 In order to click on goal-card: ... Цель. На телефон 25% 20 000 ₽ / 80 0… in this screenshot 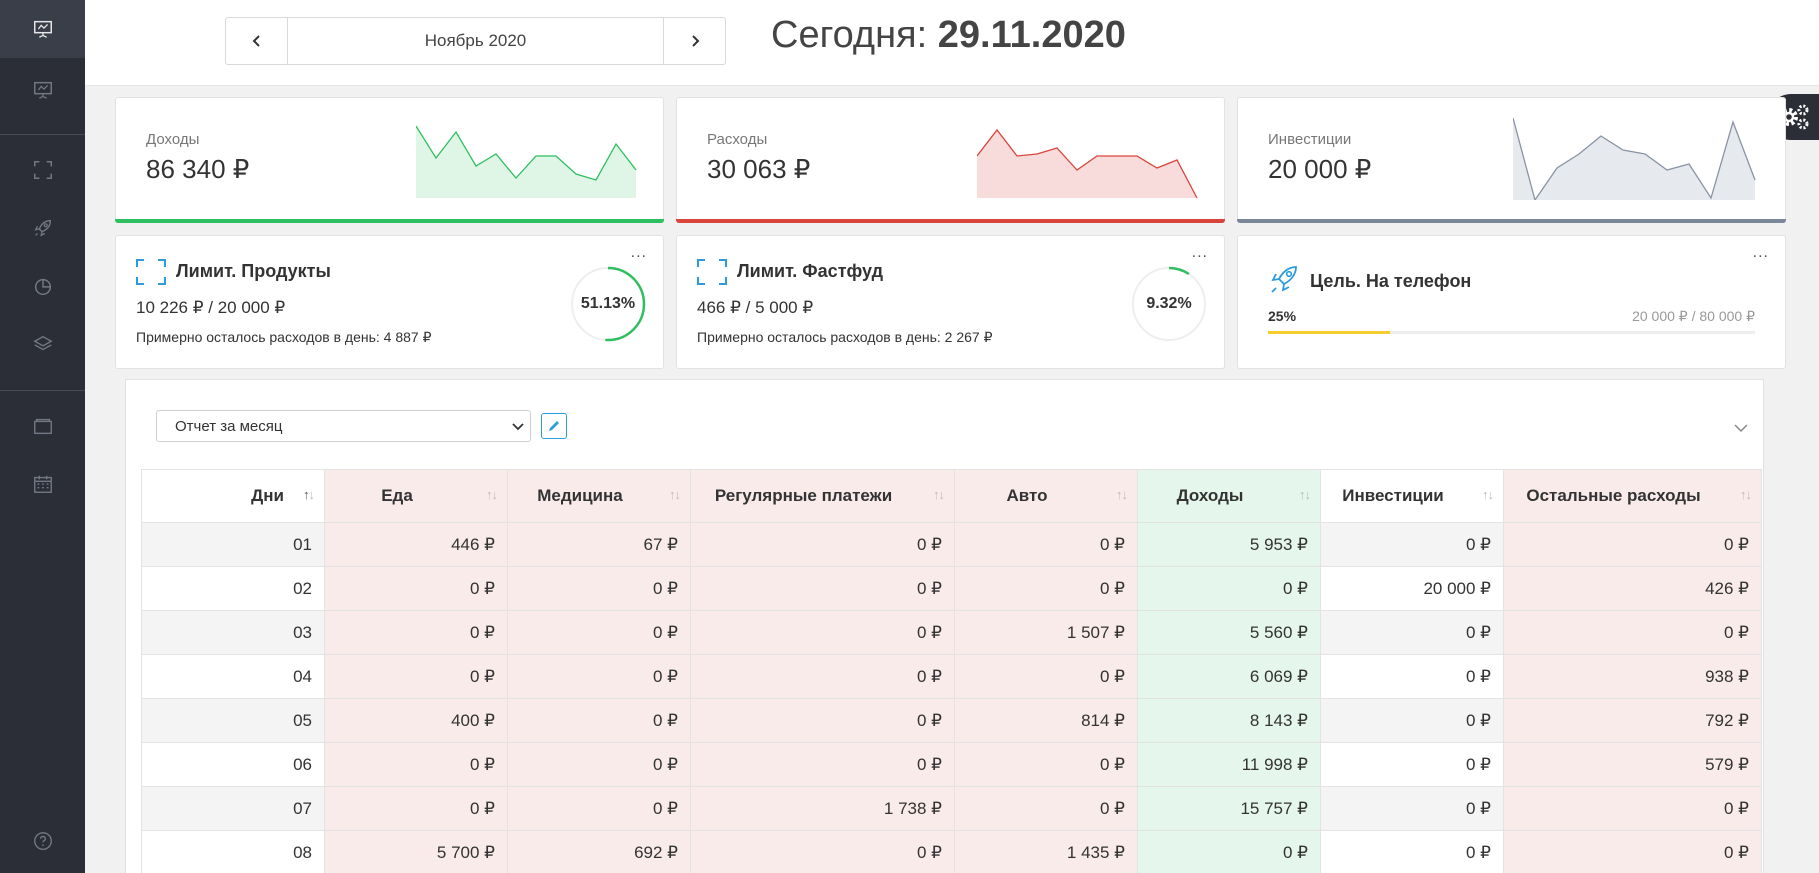, I will do `click(1511, 302)`.